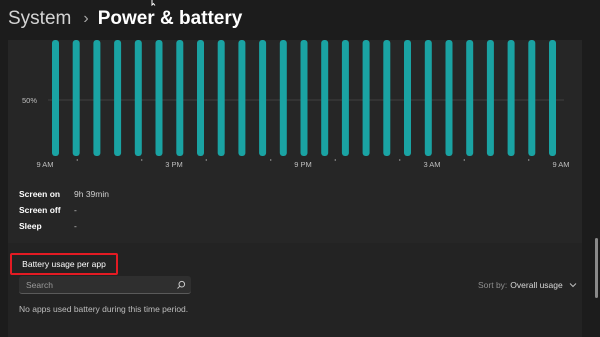 The height and width of the screenshot is (337, 600). What do you see at coordinates (30, 226) in the screenshot?
I see `stat-label: Sleep` at bounding box center [30, 226].